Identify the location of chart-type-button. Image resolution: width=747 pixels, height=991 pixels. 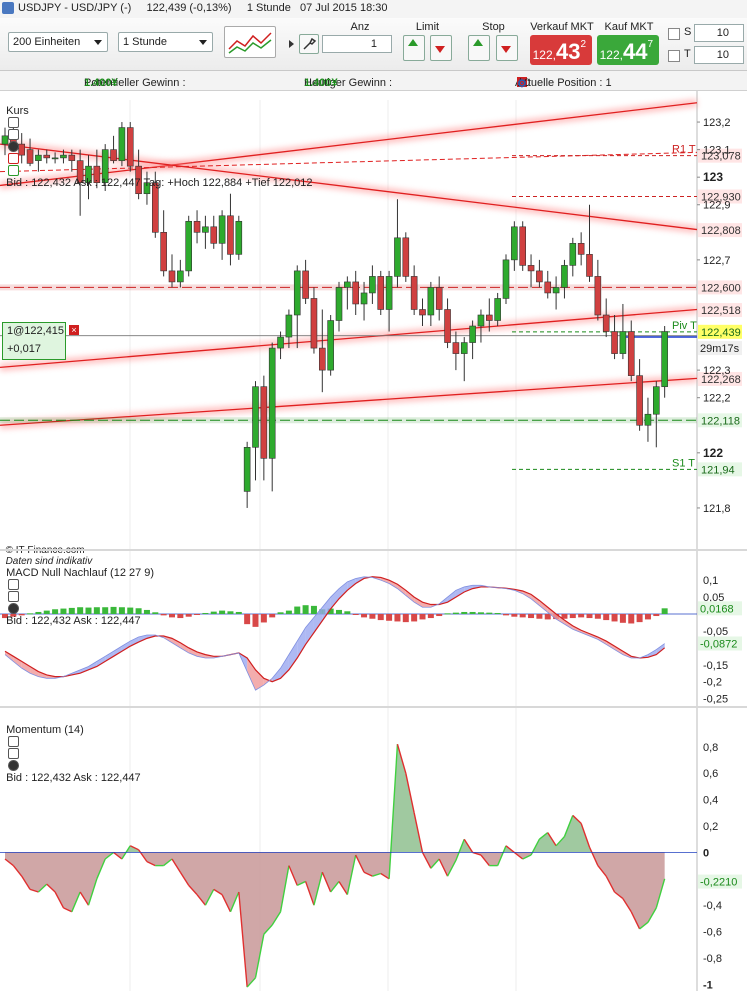
(250, 42).